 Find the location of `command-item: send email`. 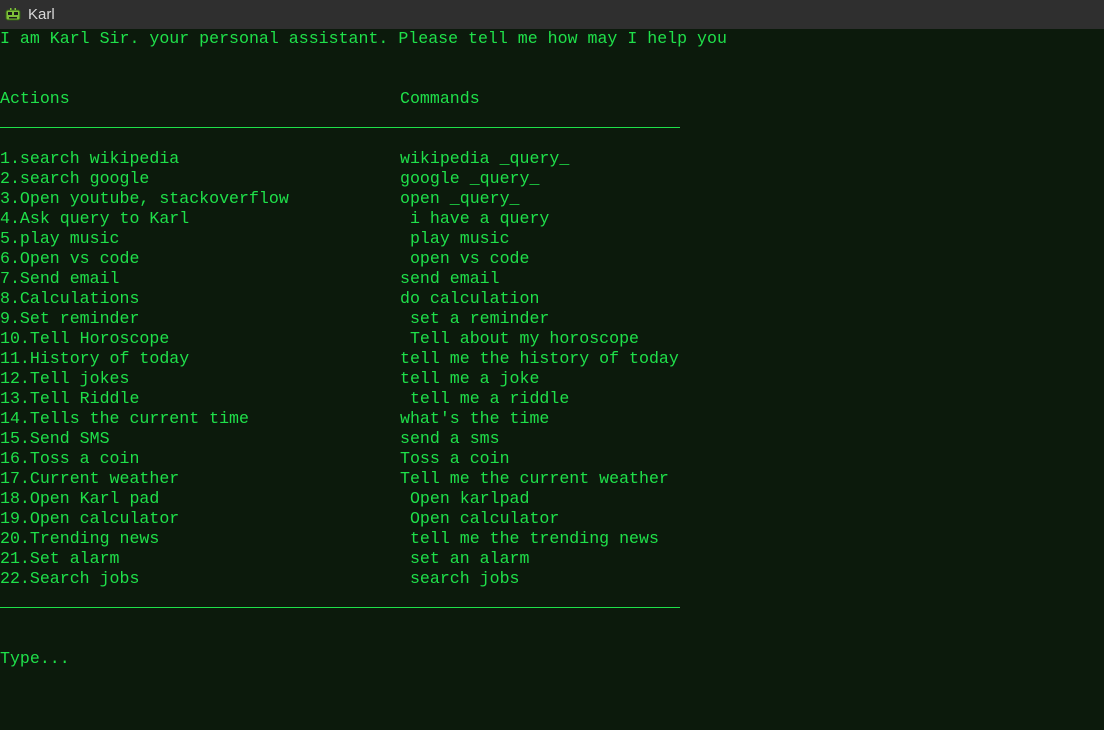

command-item: send email is located at coordinates (450, 278).